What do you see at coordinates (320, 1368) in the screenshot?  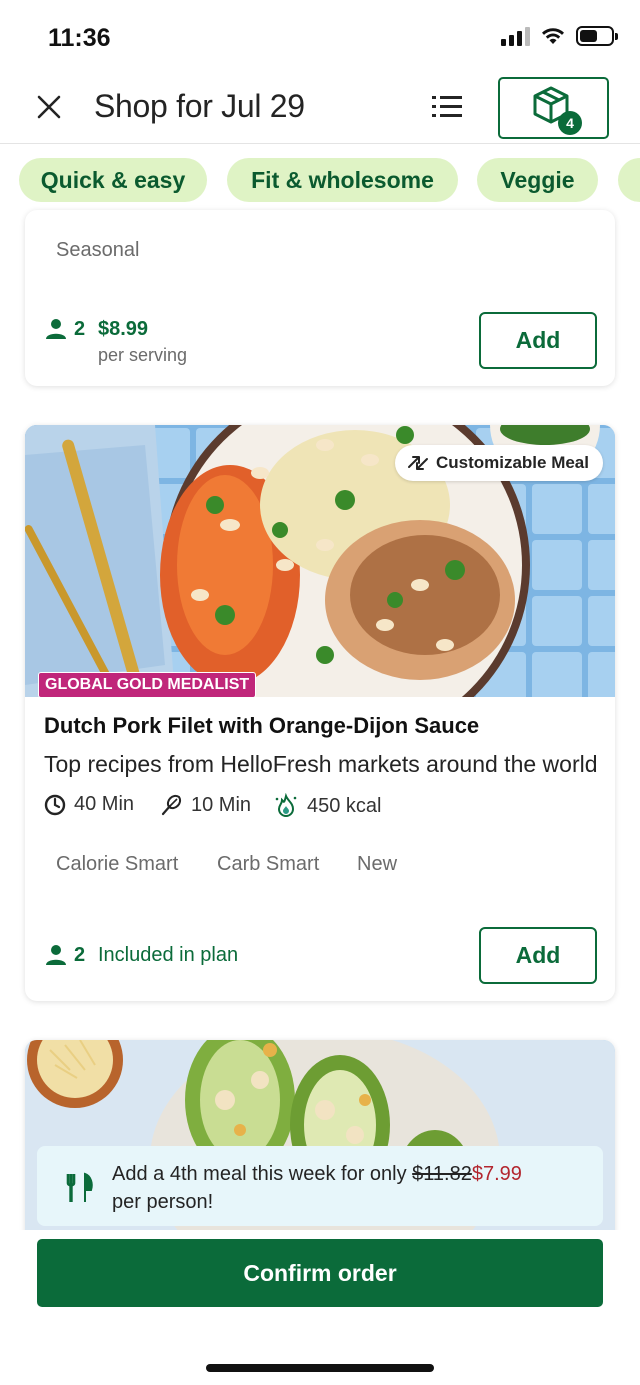 I see `home-indicator` at bounding box center [320, 1368].